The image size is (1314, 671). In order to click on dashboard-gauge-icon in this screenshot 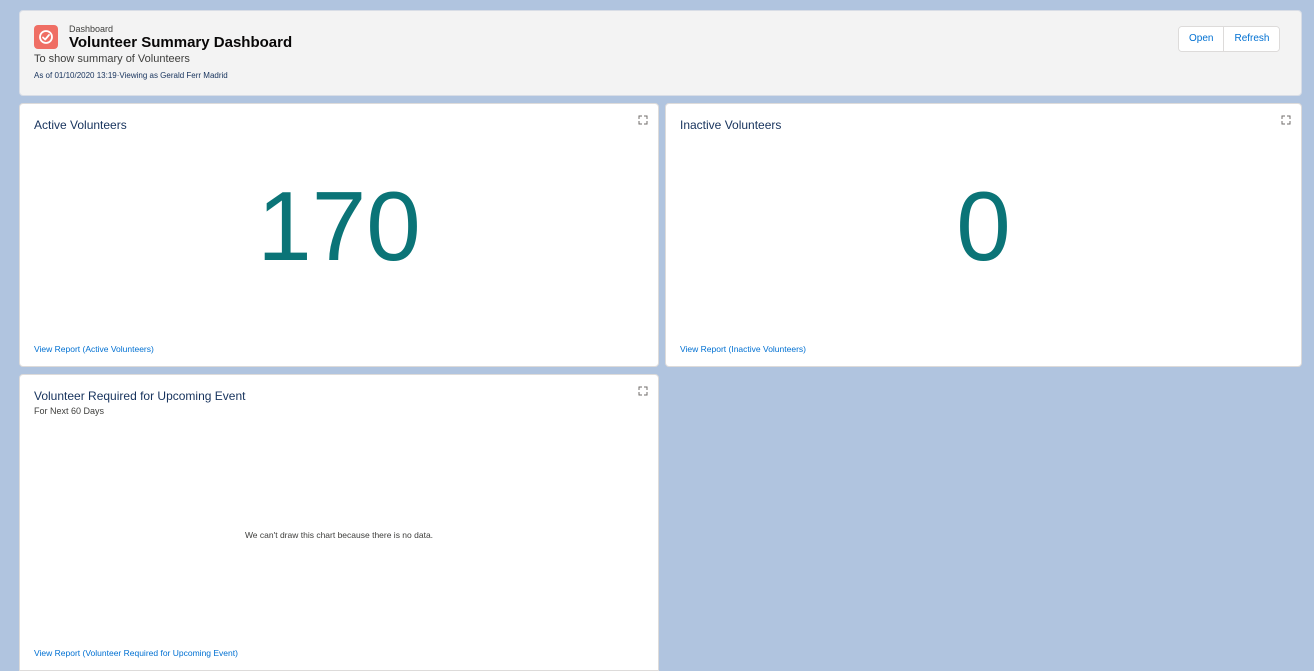, I will do `click(46, 37)`.